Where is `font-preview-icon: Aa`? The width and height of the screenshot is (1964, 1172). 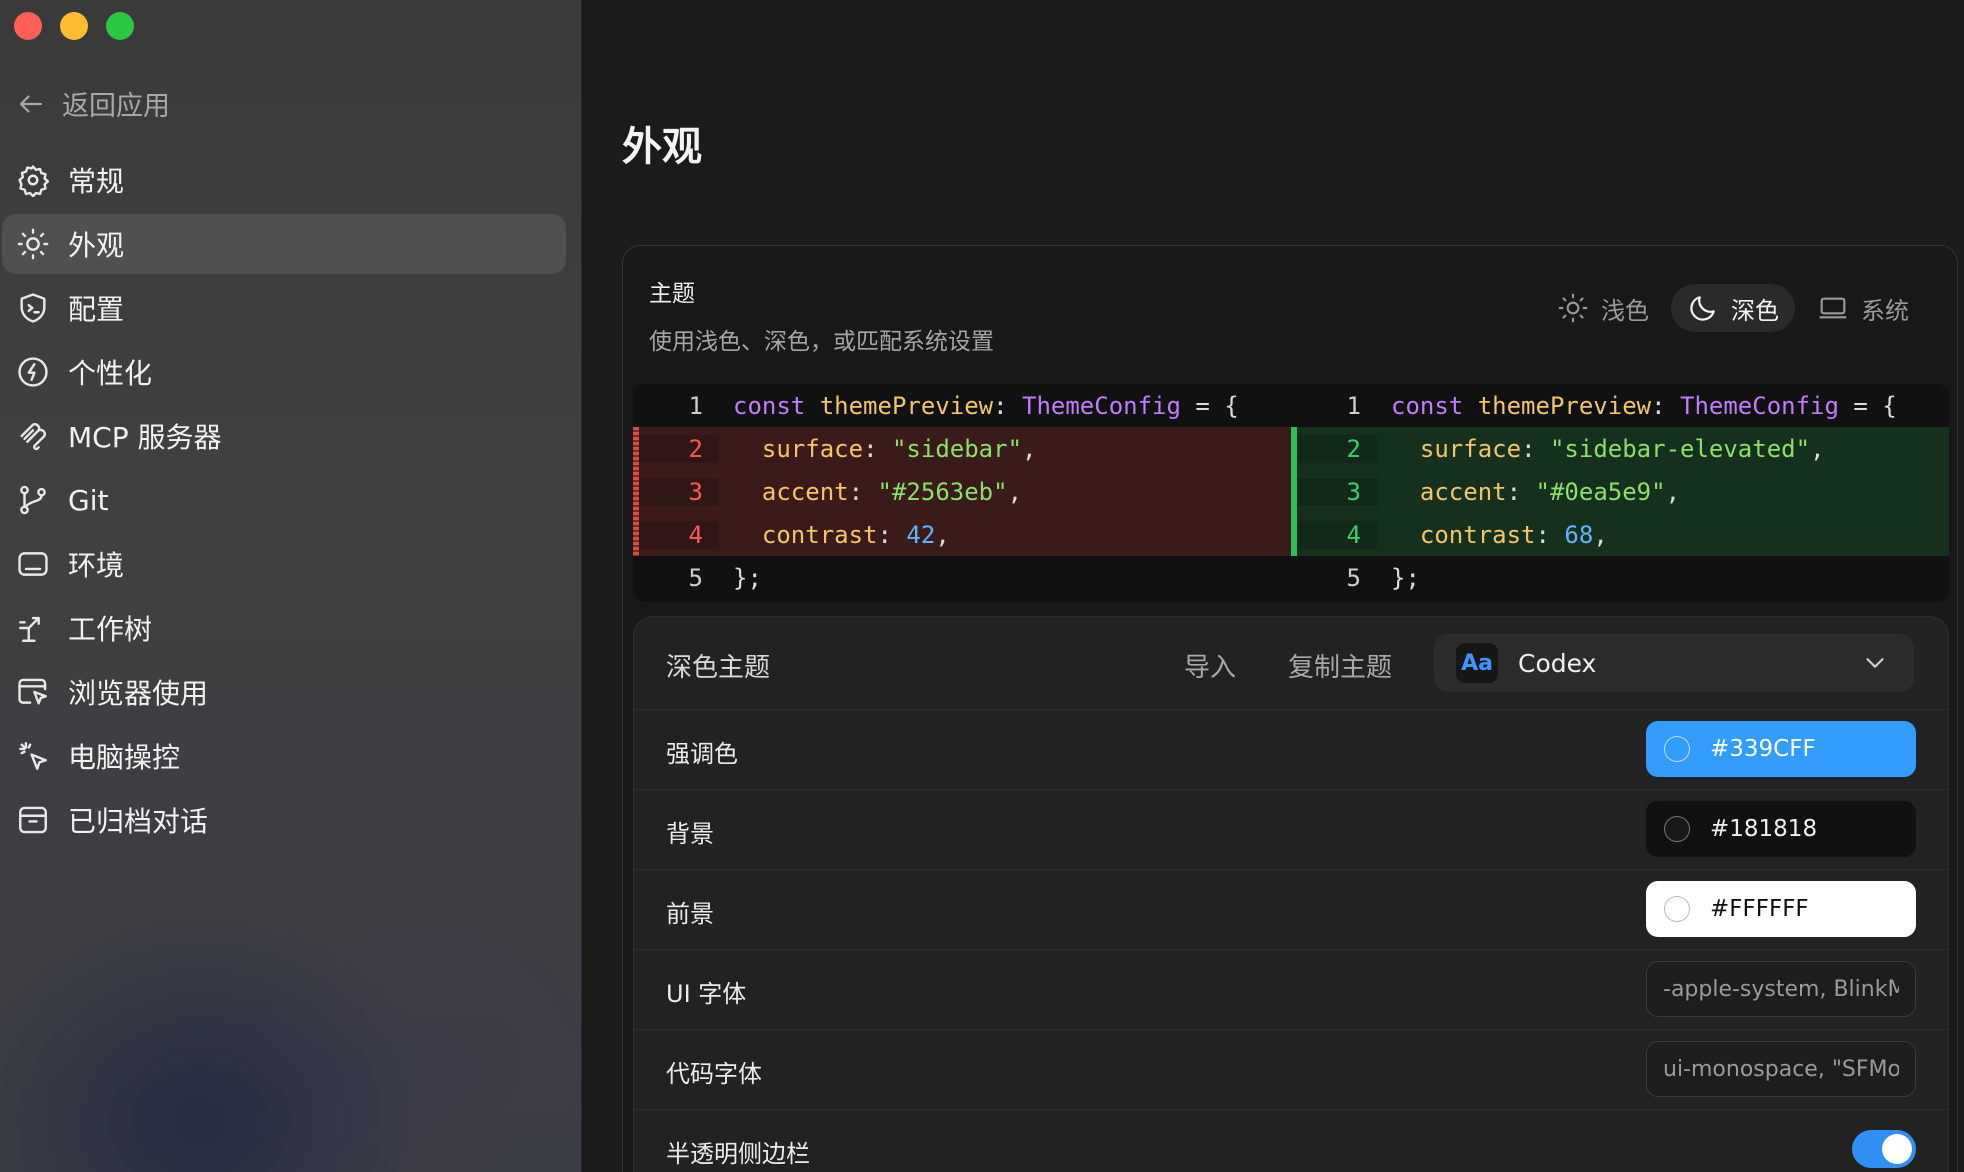
font-preview-icon: Aa is located at coordinates (1477, 663).